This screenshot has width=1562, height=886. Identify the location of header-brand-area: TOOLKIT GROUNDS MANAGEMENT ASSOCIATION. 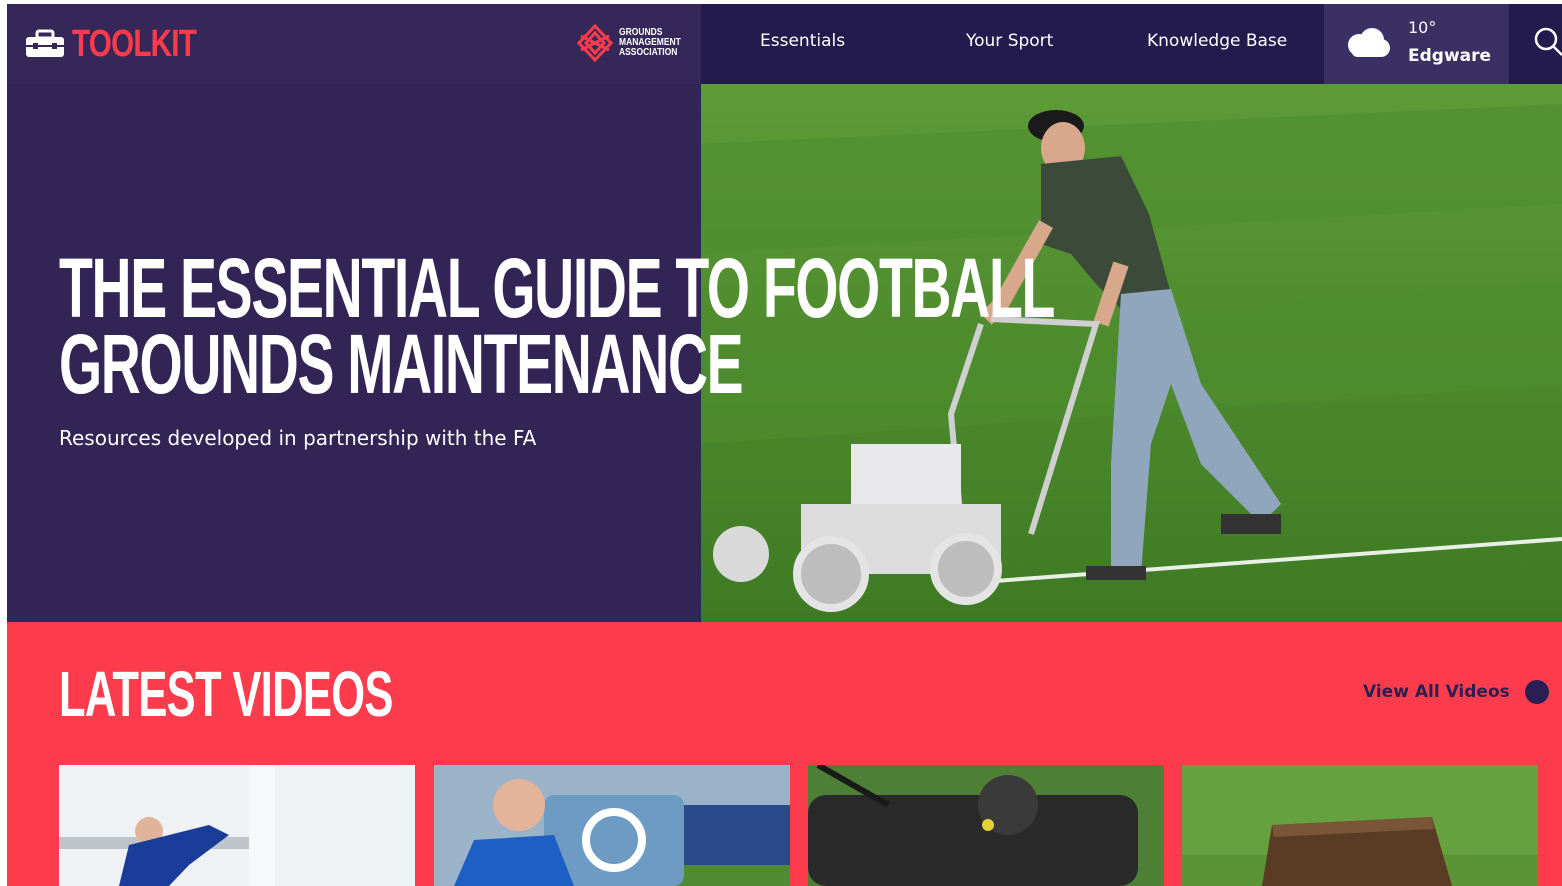
(354, 44).